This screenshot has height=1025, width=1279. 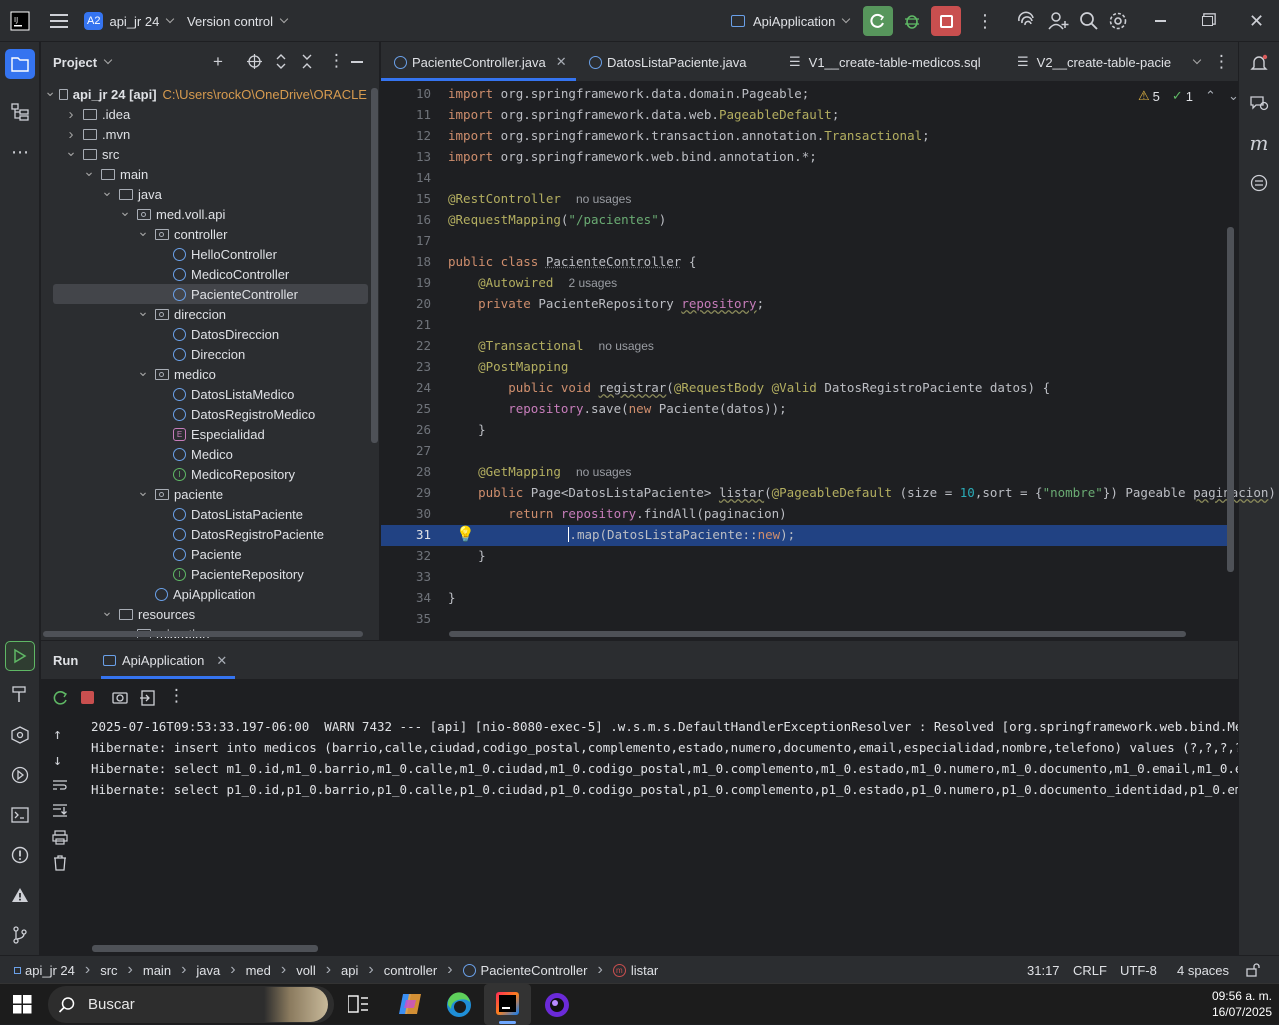 I want to click on breadcrumb-item: listar, so click(x=644, y=970).